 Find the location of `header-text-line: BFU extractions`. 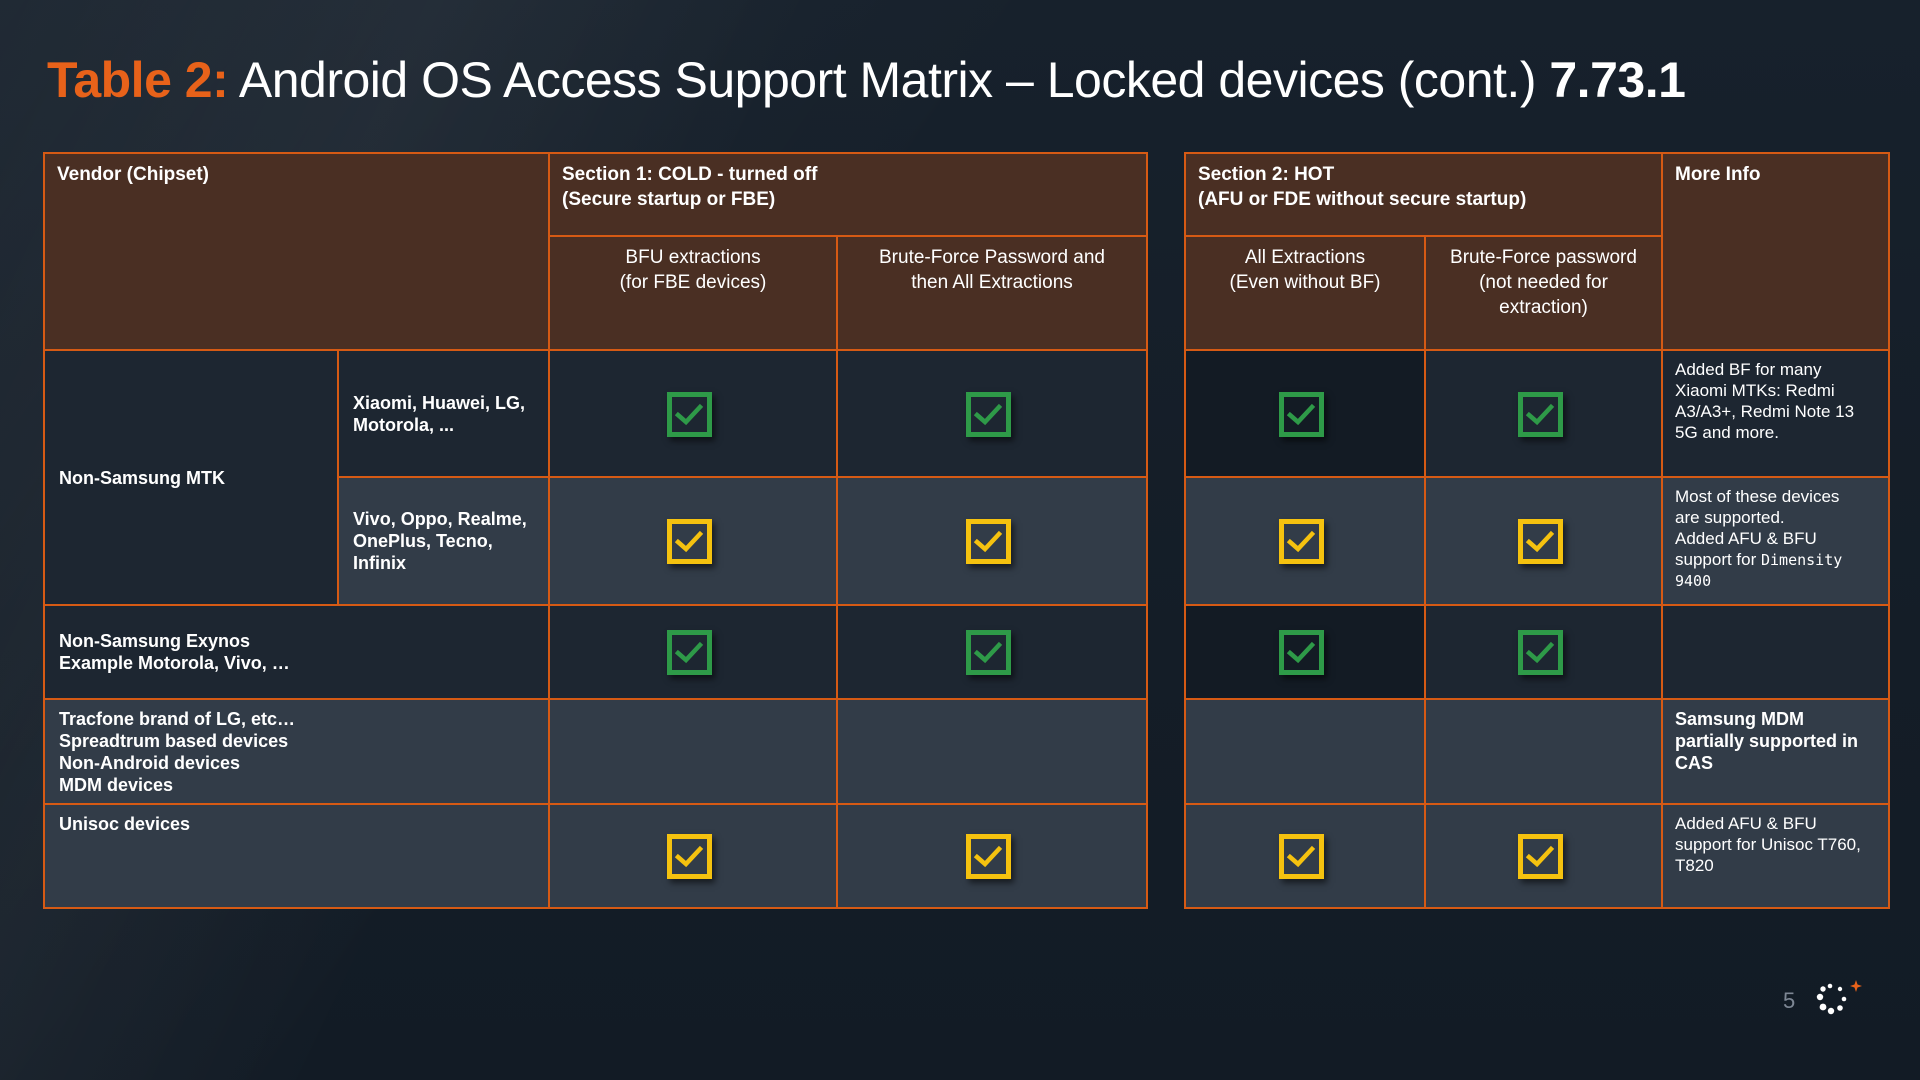

header-text-line: BFU extractions is located at coordinates (693, 257).